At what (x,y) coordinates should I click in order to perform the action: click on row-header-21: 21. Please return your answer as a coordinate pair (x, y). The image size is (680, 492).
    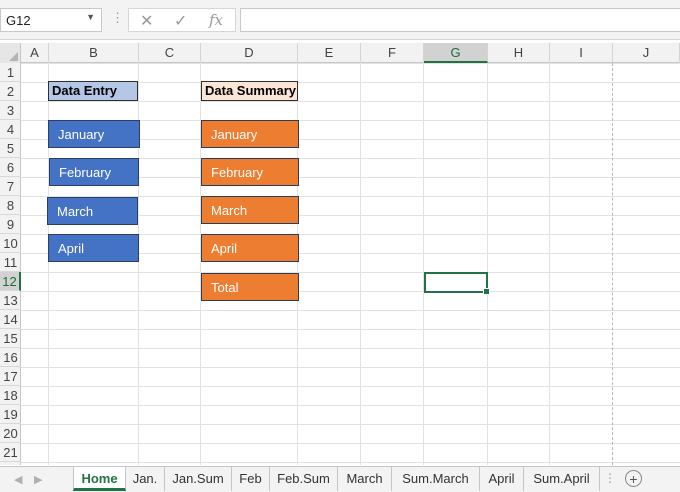
    Looking at the image, I should click on (10, 452).